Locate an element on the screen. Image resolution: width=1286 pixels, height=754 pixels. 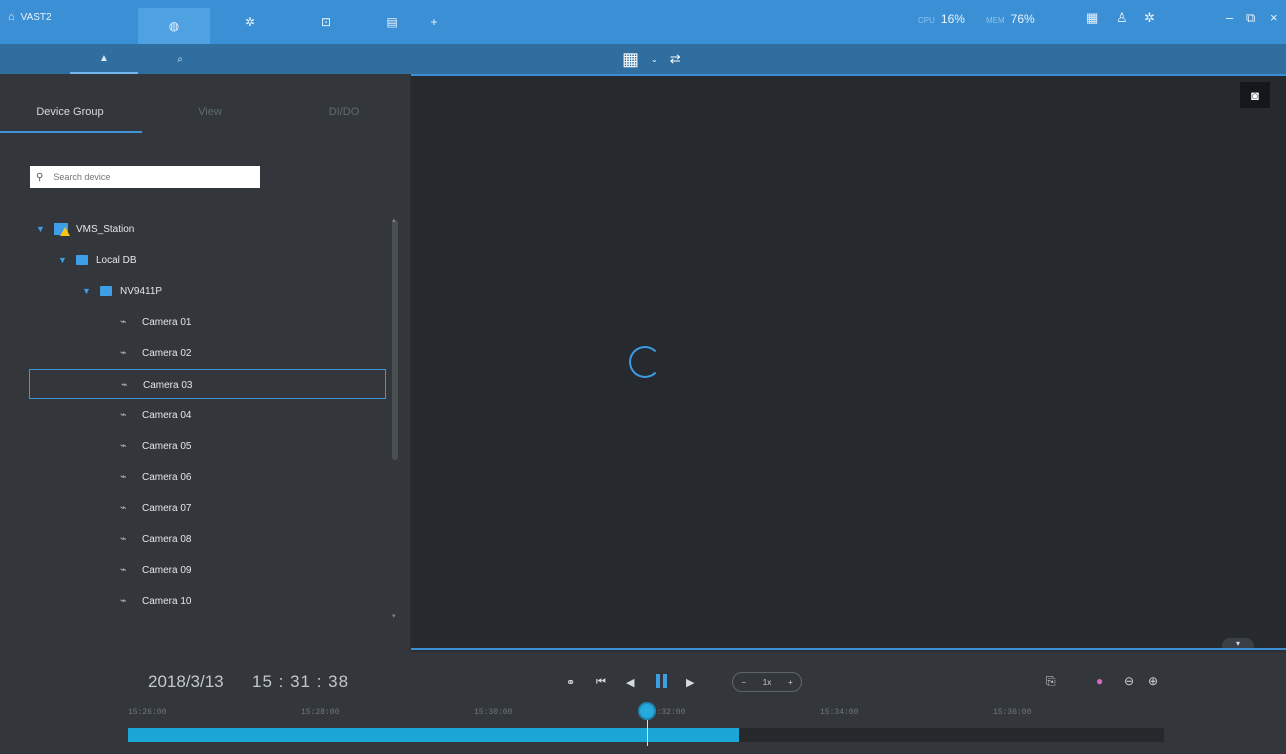
tab-dido: DI/DO is located at coordinates (344, 112).